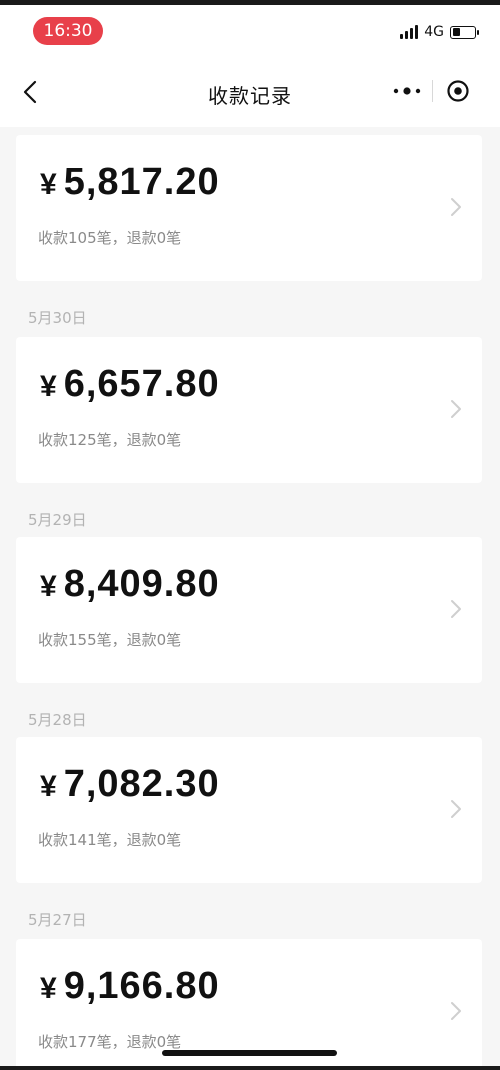 The height and width of the screenshot is (1070, 500). I want to click on network-label: 4G, so click(434, 32).